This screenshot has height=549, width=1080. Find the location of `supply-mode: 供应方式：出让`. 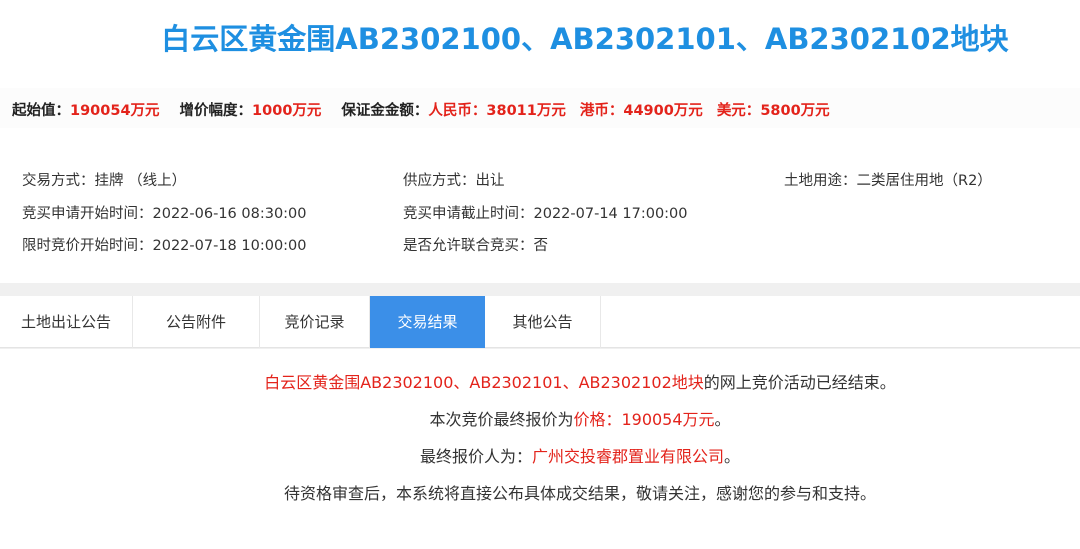

supply-mode: 供应方式：出让 is located at coordinates (454, 179).